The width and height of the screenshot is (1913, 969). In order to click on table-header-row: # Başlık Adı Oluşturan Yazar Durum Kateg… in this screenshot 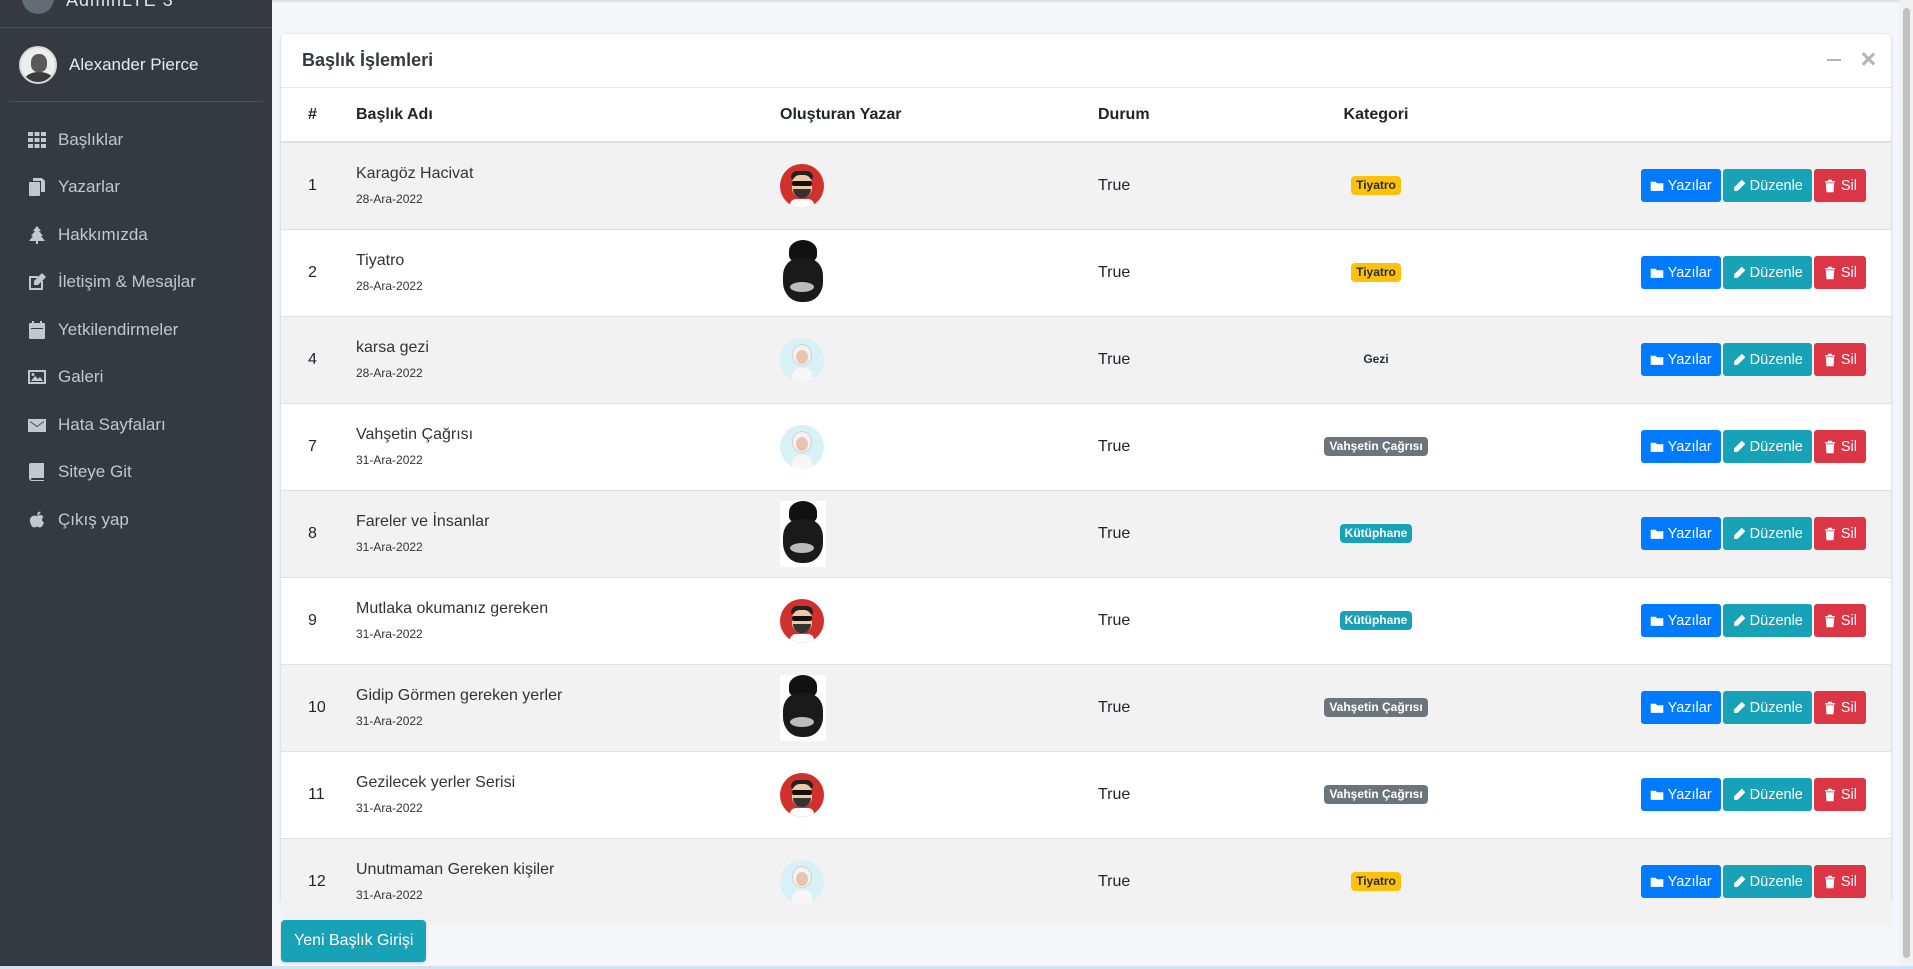, I will do `click(1086, 115)`.